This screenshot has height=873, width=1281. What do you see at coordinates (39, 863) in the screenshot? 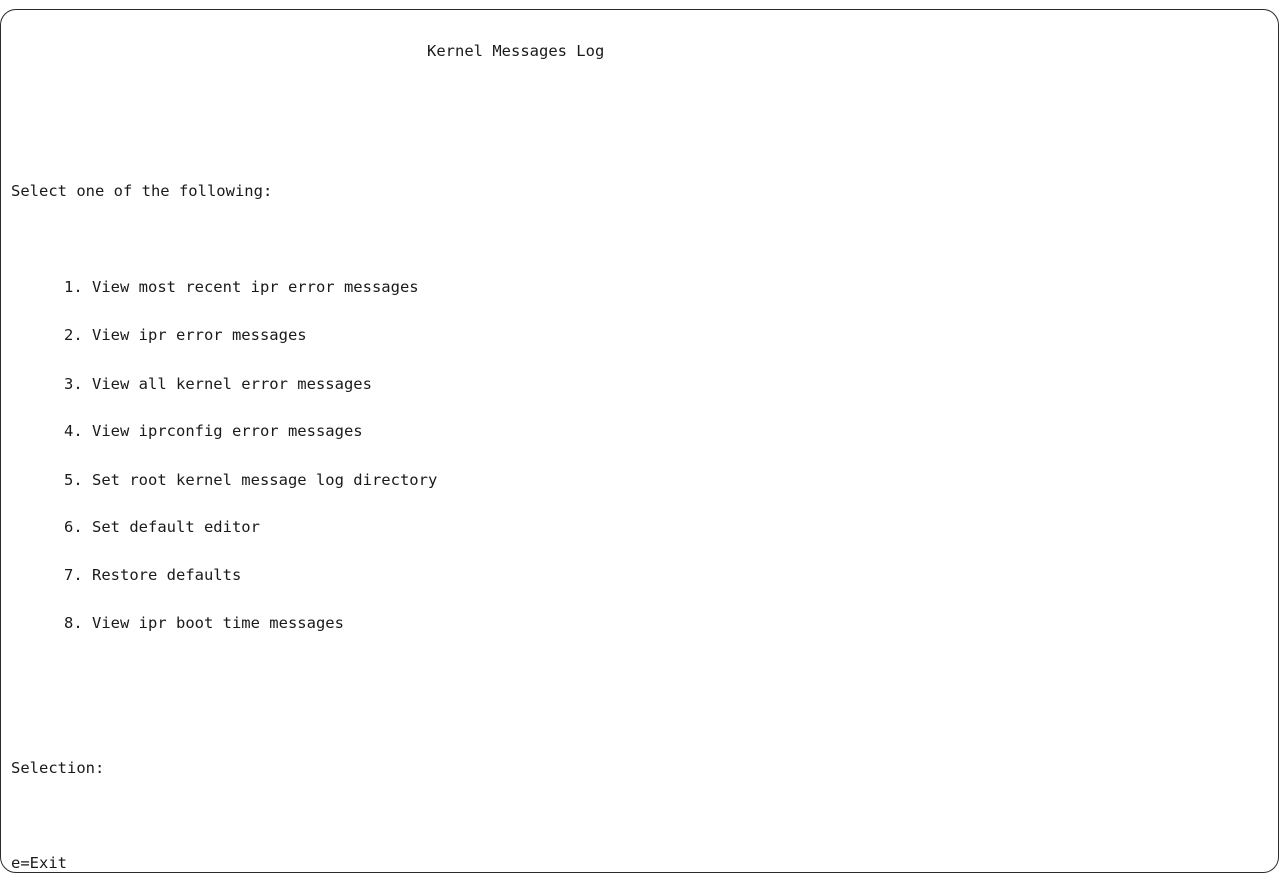
I see `exit-function-key: e=Exit` at bounding box center [39, 863].